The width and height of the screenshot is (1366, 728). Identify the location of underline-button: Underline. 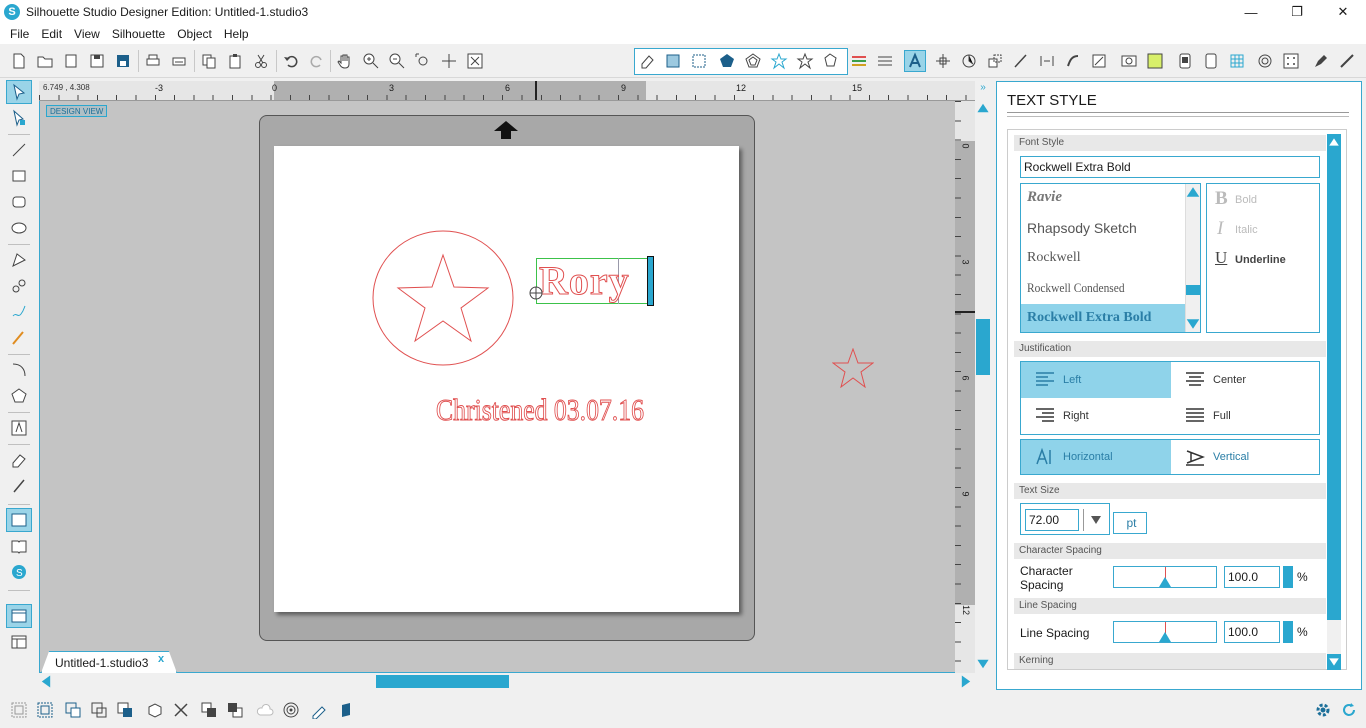
(1260, 260).